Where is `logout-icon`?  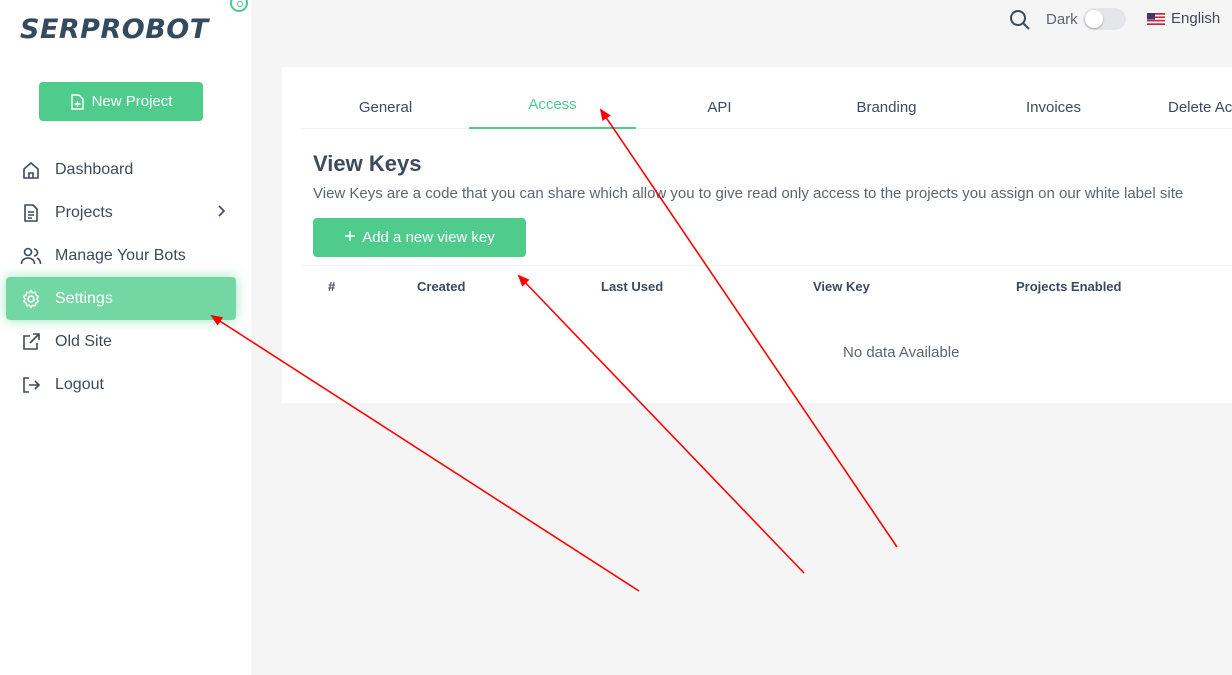 logout-icon is located at coordinates (31, 385).